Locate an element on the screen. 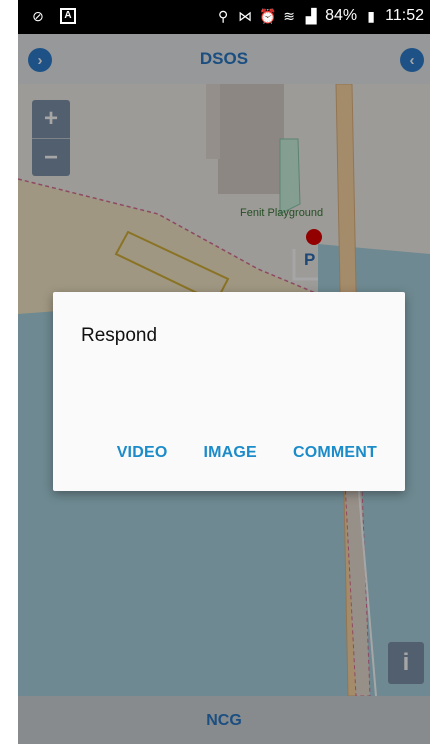 This screenshot has width=430, height=744. alarm-icon: ⏰ is located at coordinates (268, 16).